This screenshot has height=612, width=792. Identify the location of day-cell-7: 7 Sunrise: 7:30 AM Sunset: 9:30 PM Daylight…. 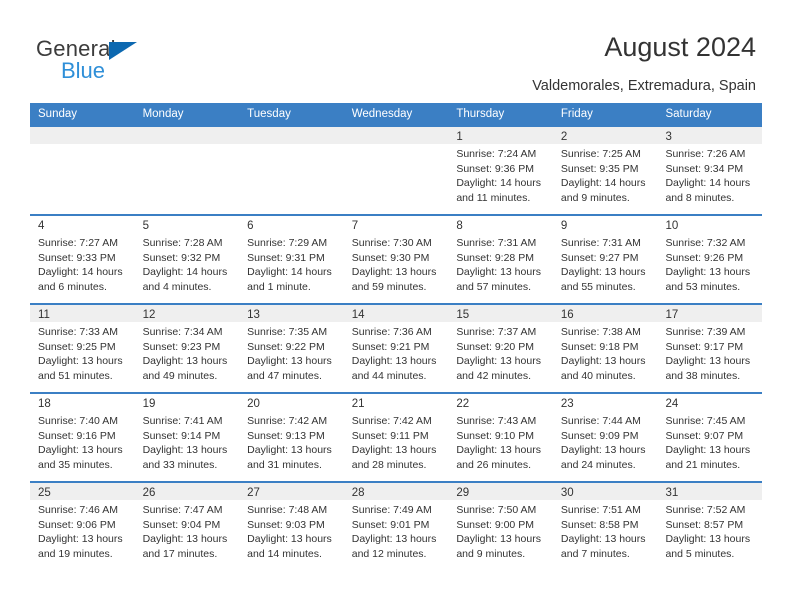
(396, 259).